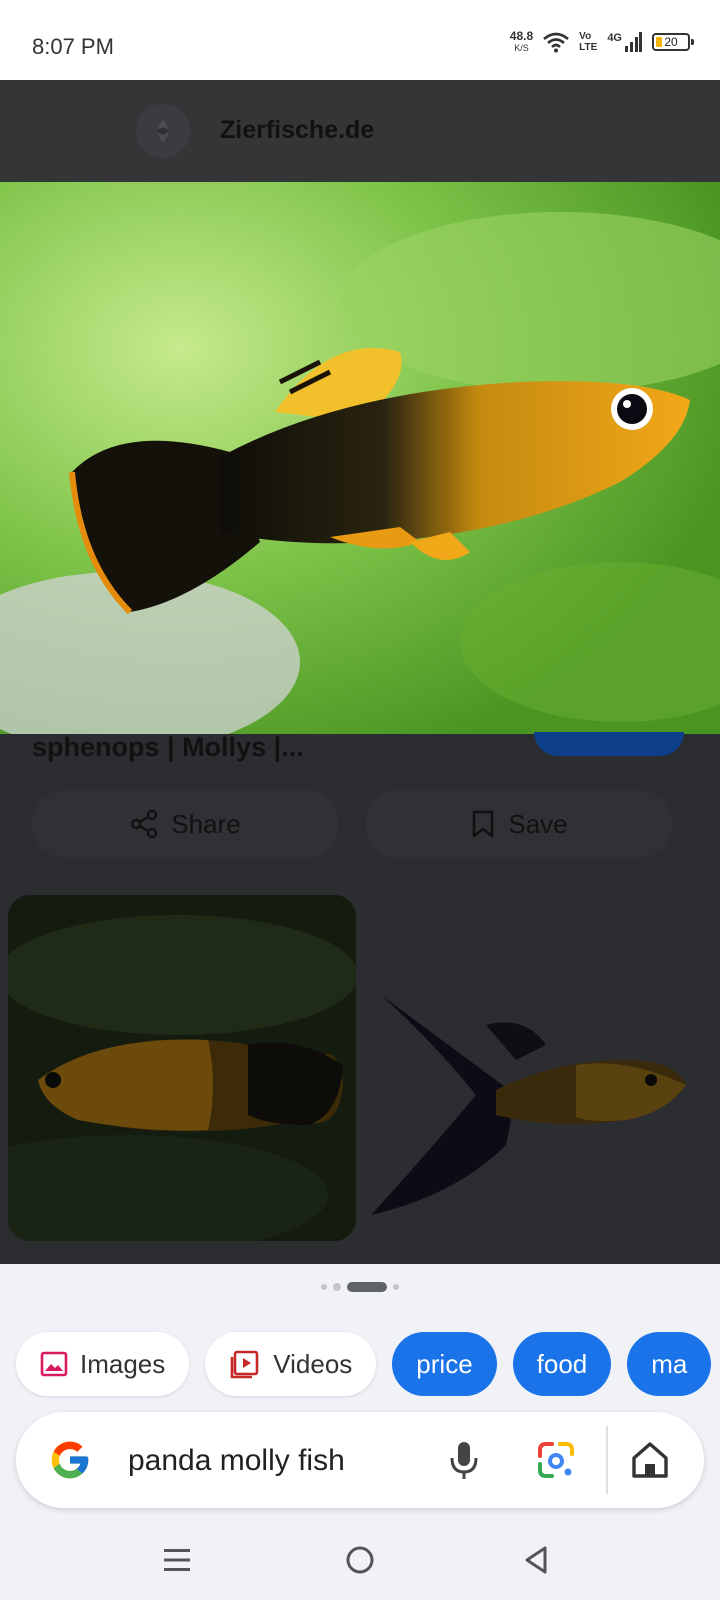  I want to click on visit-button, so click(609, 744).